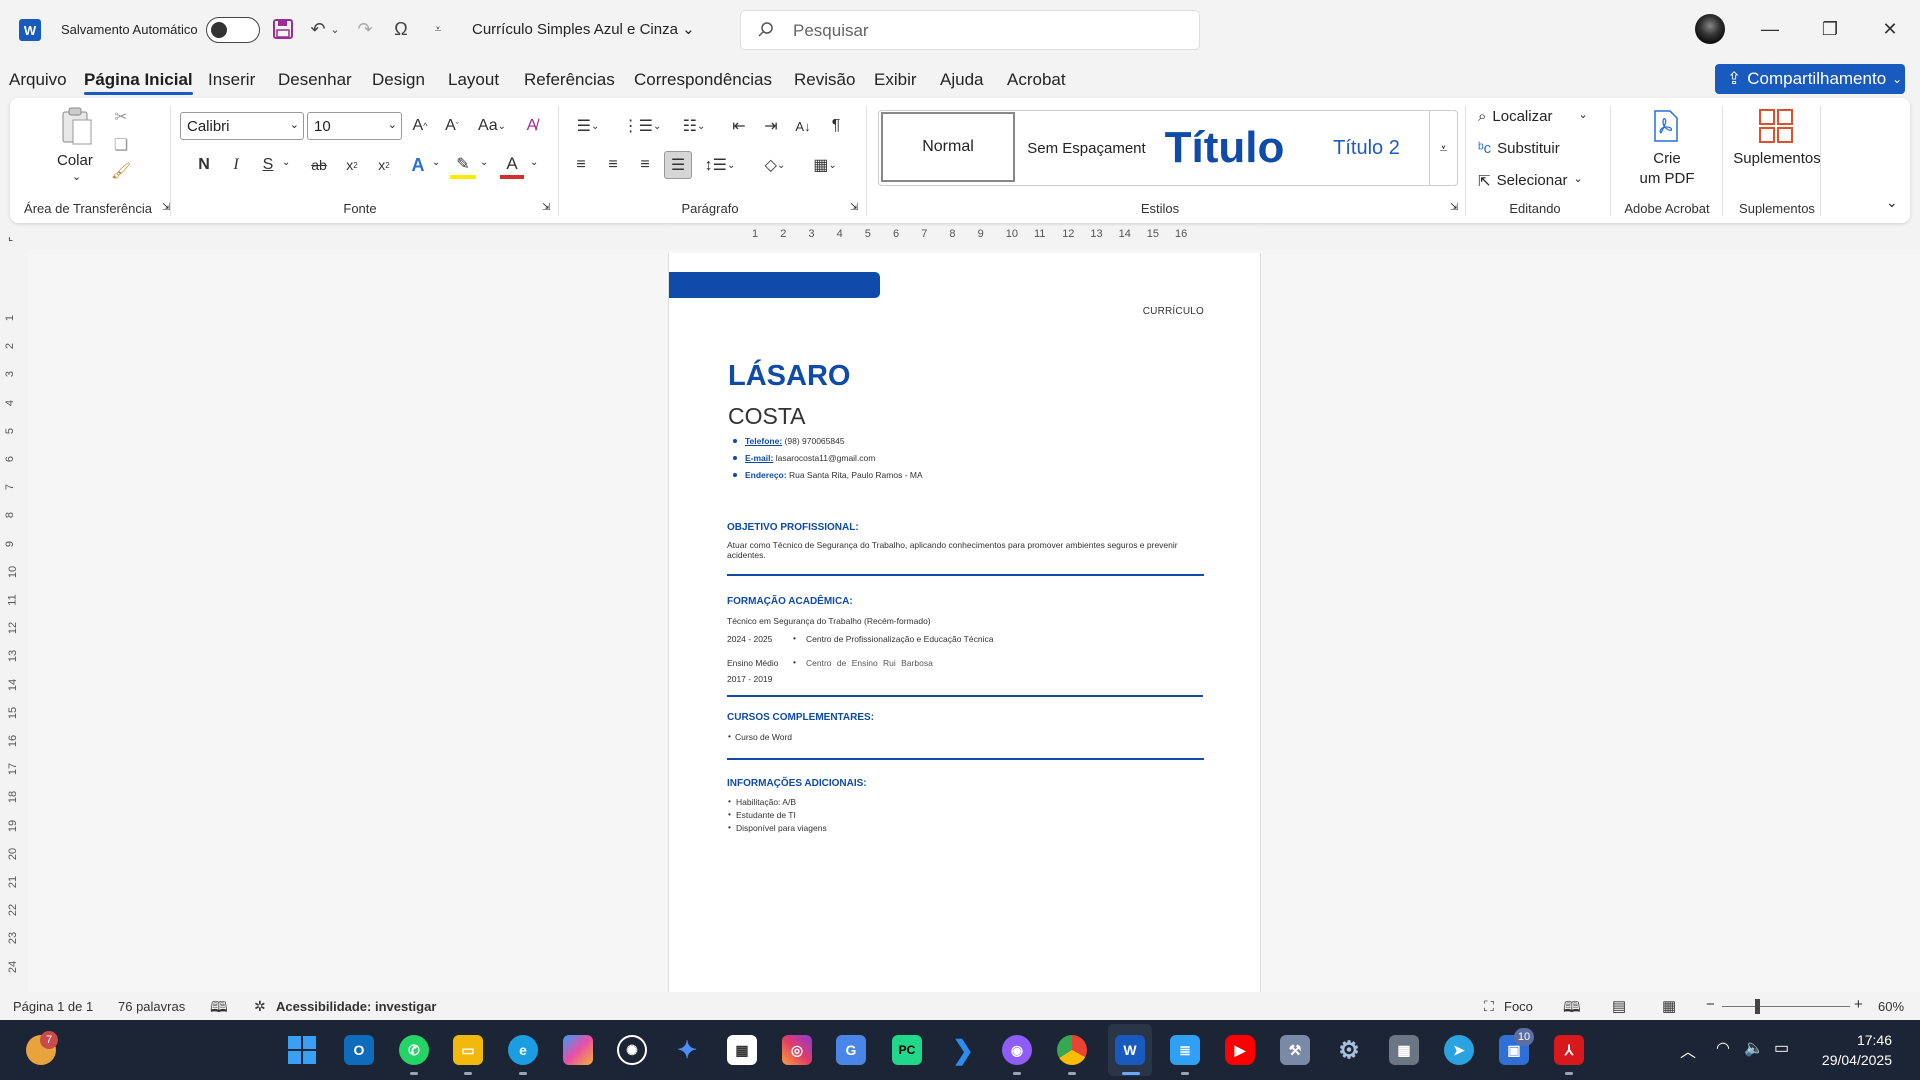 This screenshot has height=1080, width=1920. Describe the element at coordinates (1185, 1050) in the screenshot. I see `notepad-icon: ≣` at that location.